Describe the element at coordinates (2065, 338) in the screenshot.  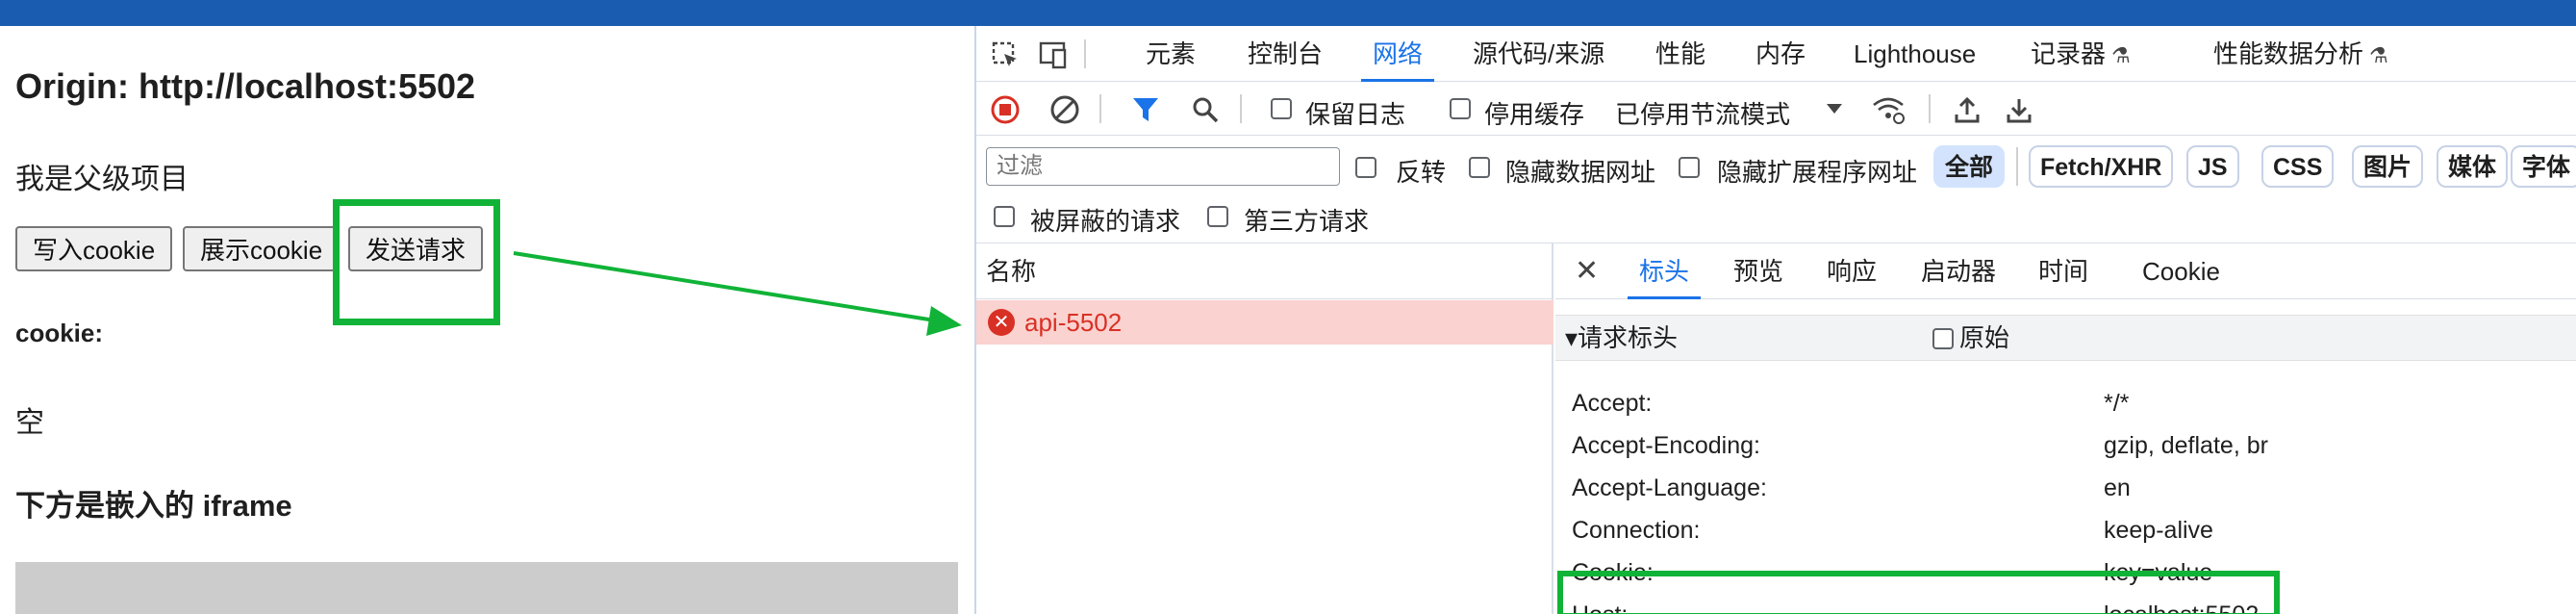
I see `request-headers-section: ▾请求标头 原始` at that location.